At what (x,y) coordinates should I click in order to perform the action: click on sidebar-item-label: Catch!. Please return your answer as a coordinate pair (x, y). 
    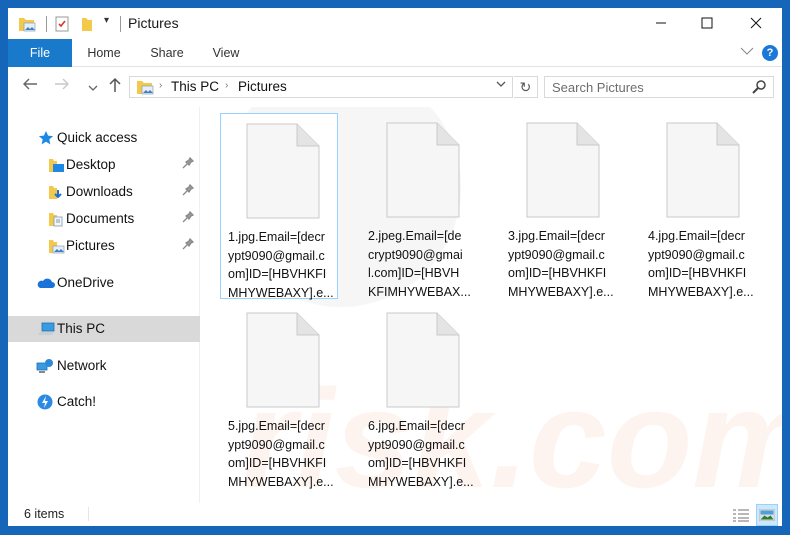
    Looking at the image, I should click on (77, 401).